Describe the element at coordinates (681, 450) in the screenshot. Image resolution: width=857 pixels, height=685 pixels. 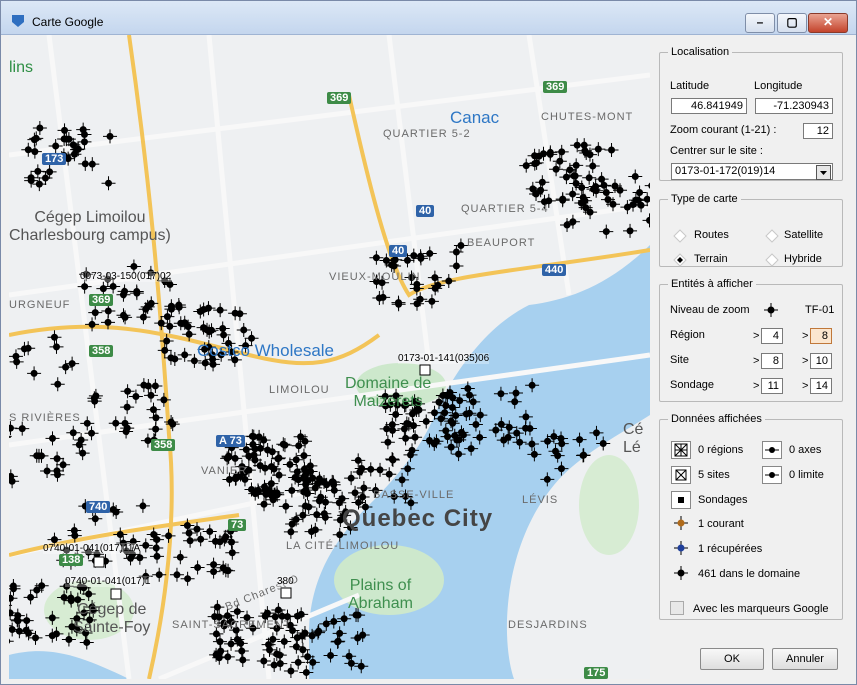
I see `regions-toggle-button` at that location.